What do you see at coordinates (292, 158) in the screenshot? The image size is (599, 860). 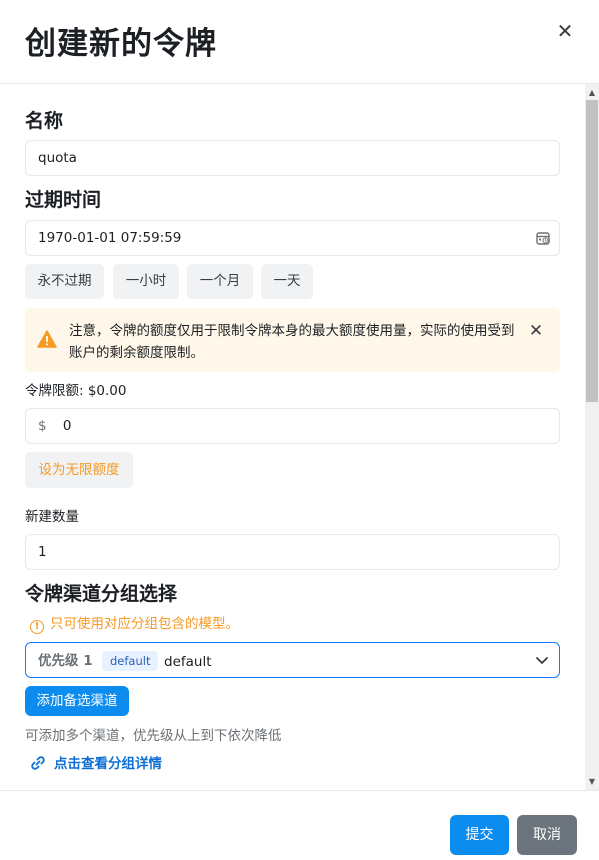 I see `name-input: quota` at bounding box center [292, 158].